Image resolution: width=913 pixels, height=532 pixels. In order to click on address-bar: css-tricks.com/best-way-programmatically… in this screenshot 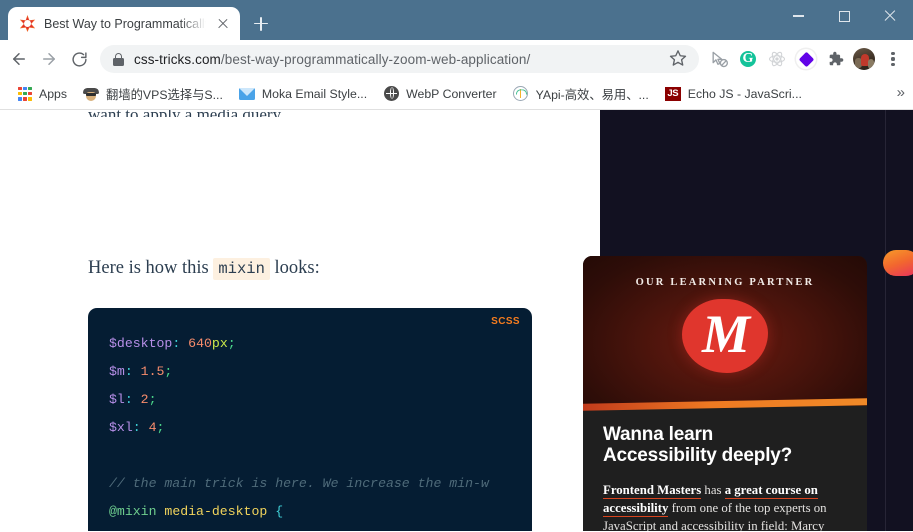, I will do `click(399, 59)`.